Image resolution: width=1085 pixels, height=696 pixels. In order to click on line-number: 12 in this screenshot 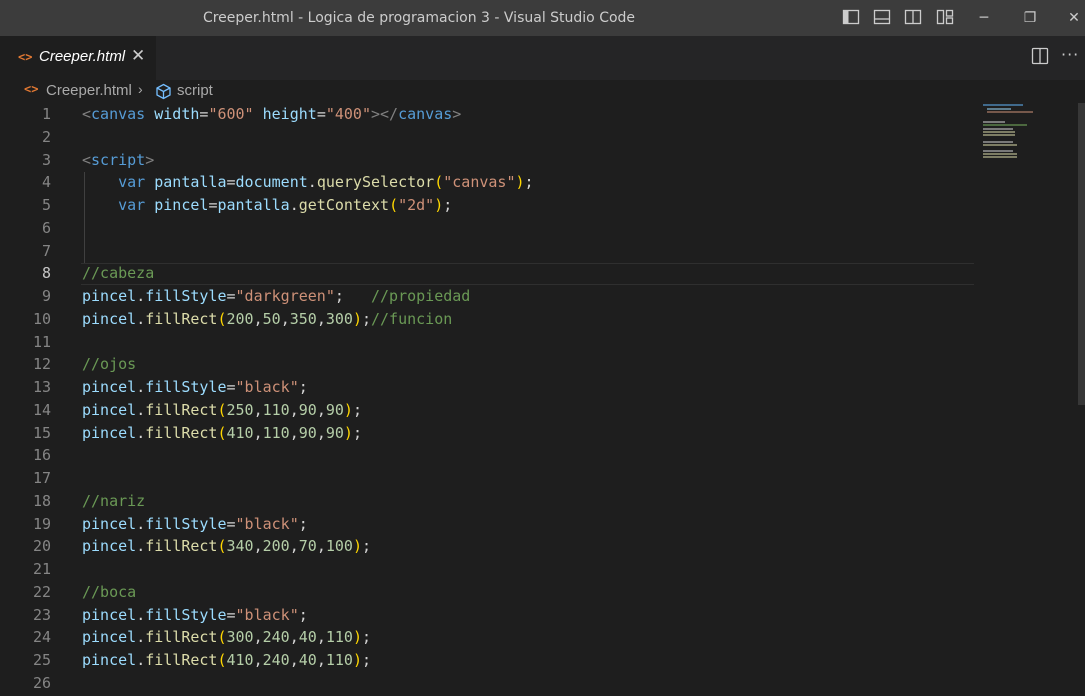, I will do `click(41, 364)`.